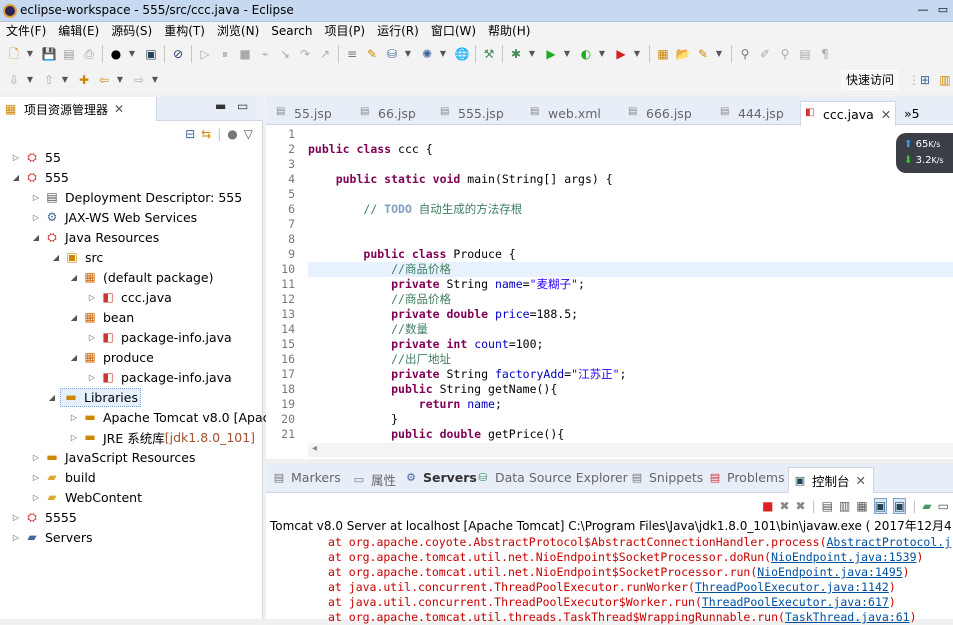 This screenshot has width=953, height=625. What do you see at coordinates (943, 506) in the screenshot?
I see `display-console-icon: ▭` at bounding box center [943, 506].